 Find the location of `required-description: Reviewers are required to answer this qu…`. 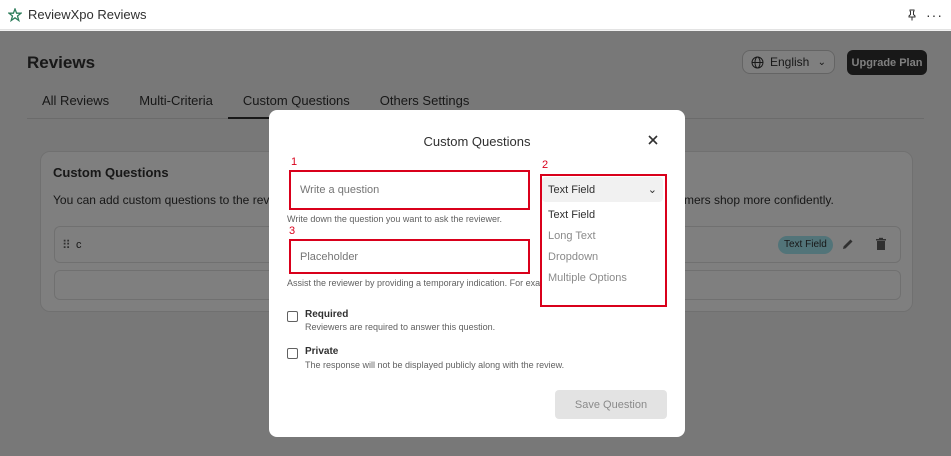

required-description: Reviewers are required to answer this qu… is located at coordinates (400, 327).